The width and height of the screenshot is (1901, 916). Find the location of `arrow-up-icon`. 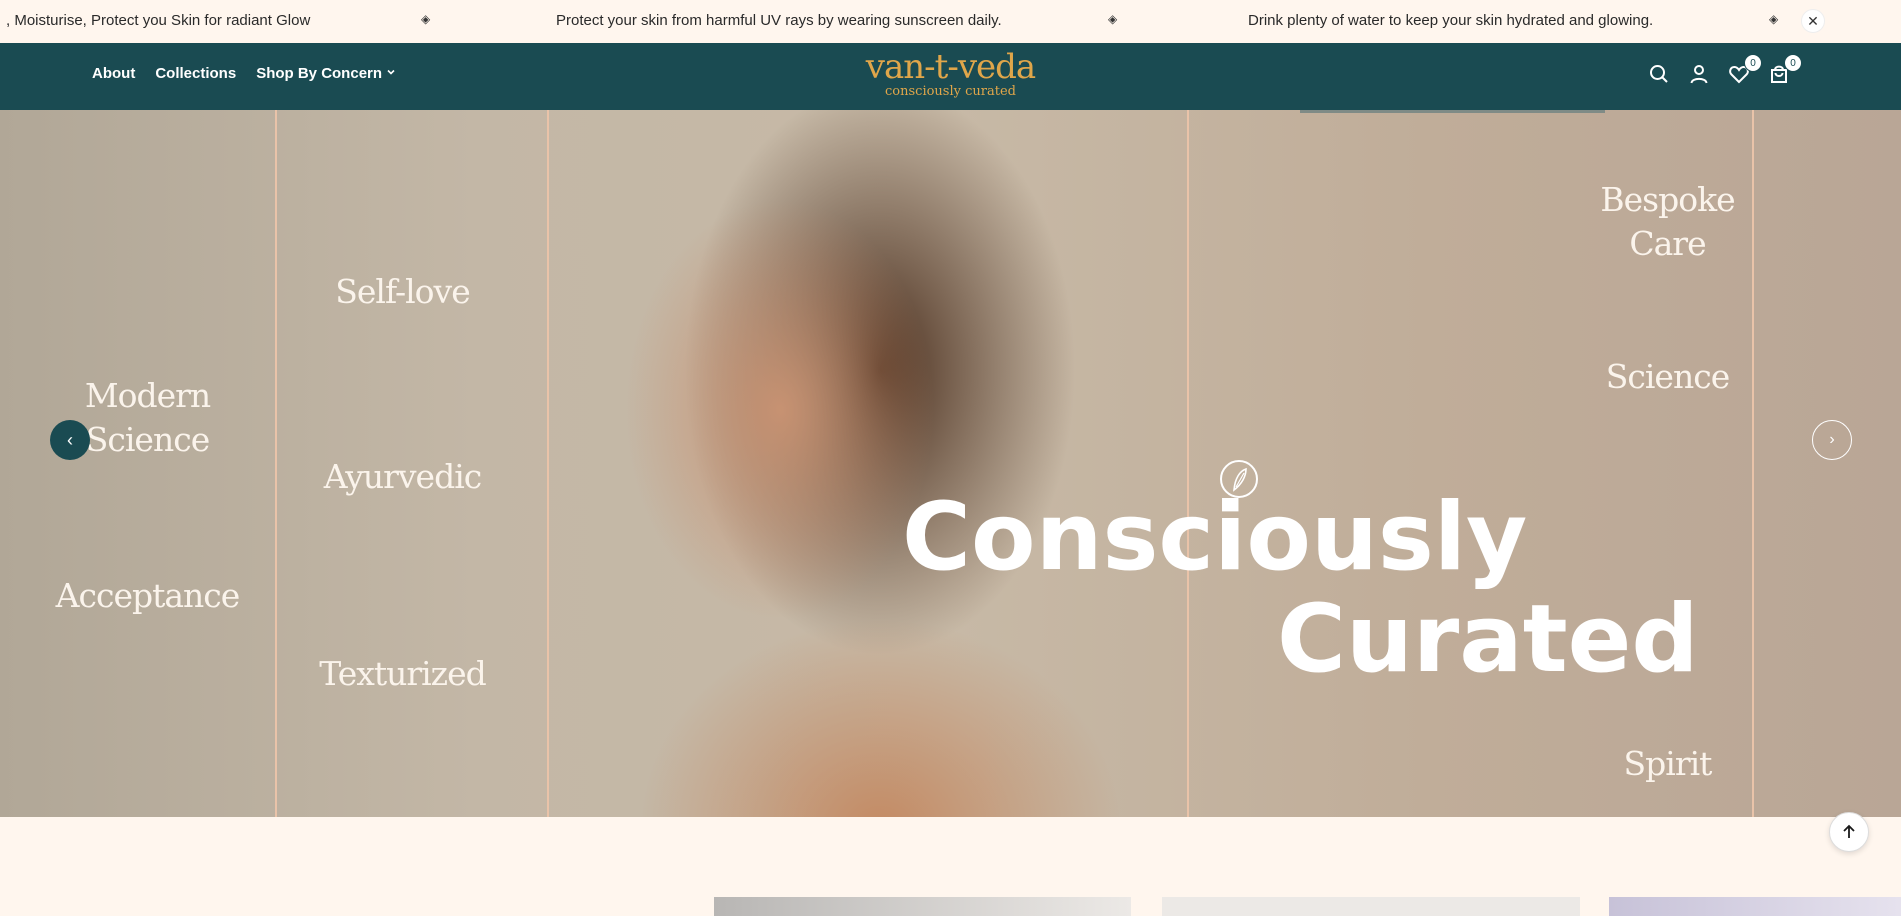

arrow-up-icon is located at coordinates (1849, 831).